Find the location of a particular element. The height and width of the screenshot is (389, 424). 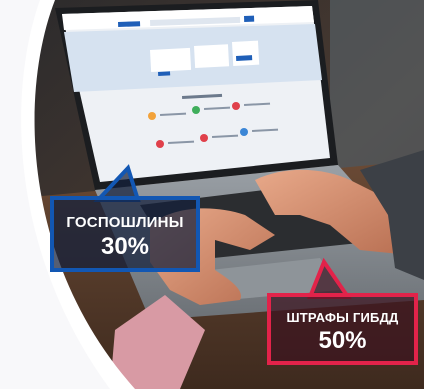

fines-callout: ШТРАФЫ ГИБДД 50% is located at coordinates (342, 329).